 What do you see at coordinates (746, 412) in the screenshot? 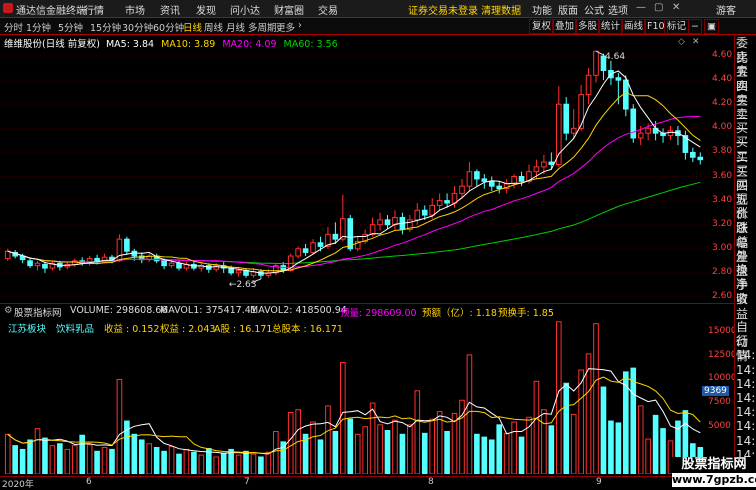
I see `side-panel-item: 14:5` at bounding box center [746, 412].